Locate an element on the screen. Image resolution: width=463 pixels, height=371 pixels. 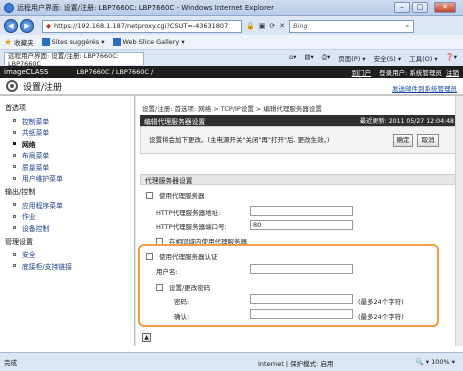
home-icon: ⌂▾ is located at coordinates (292, 58).